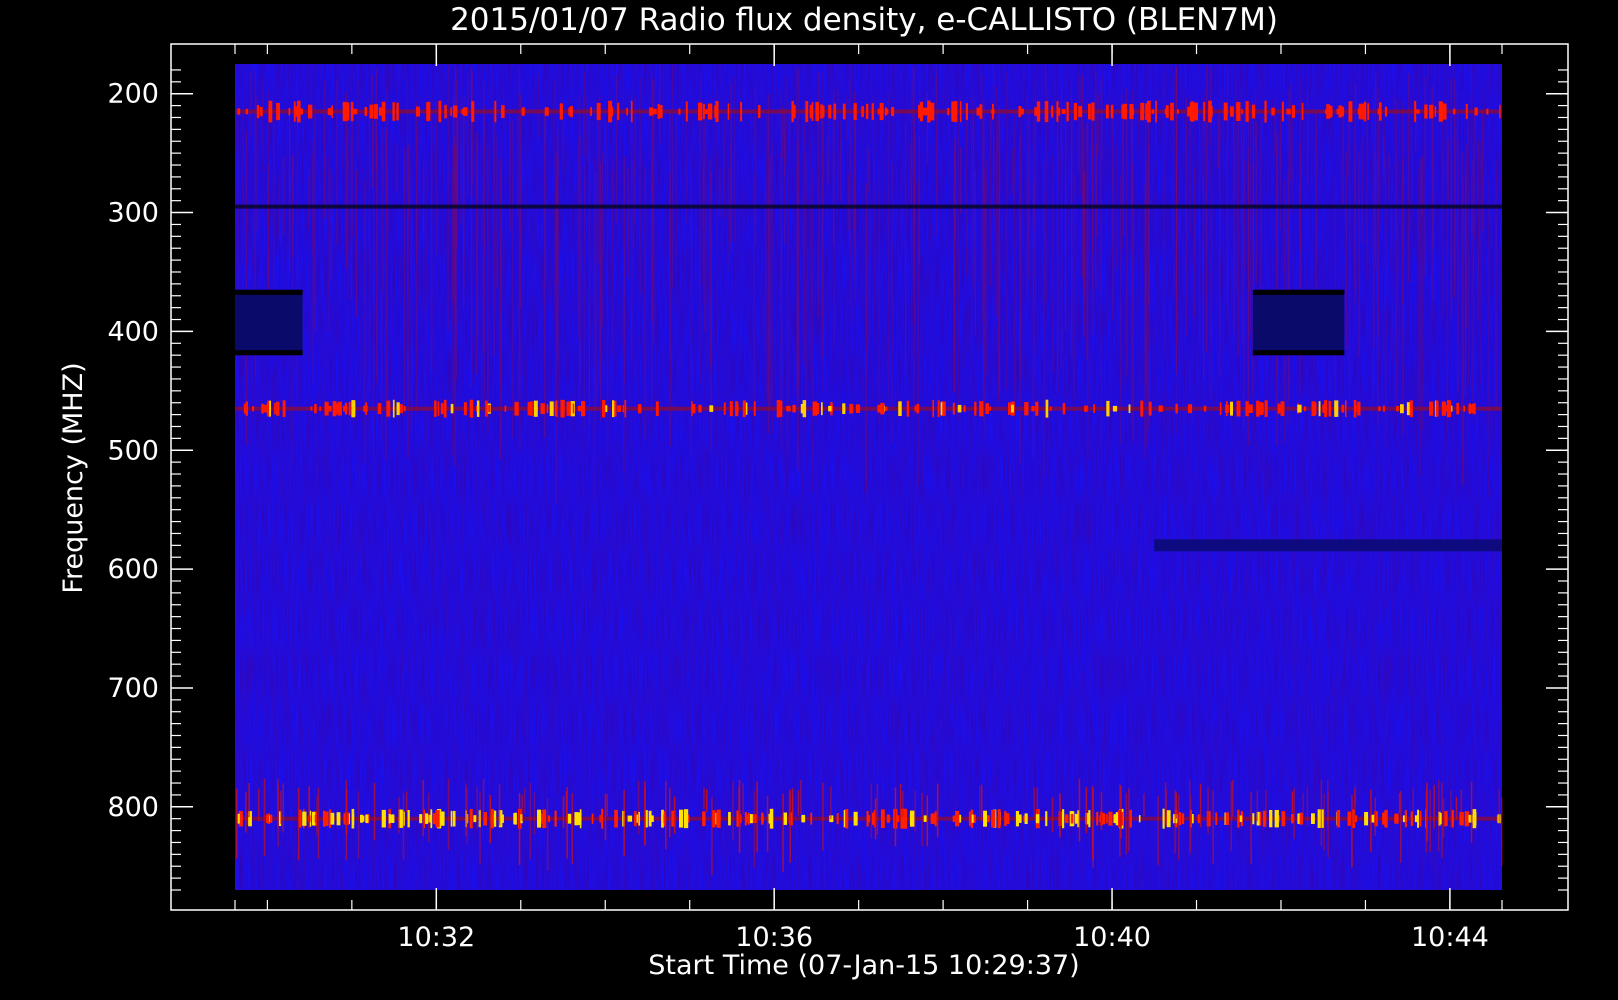 This screenshot has height=1000, width=1618. I want to click on y-tick-label: 700, so click(133, 688).